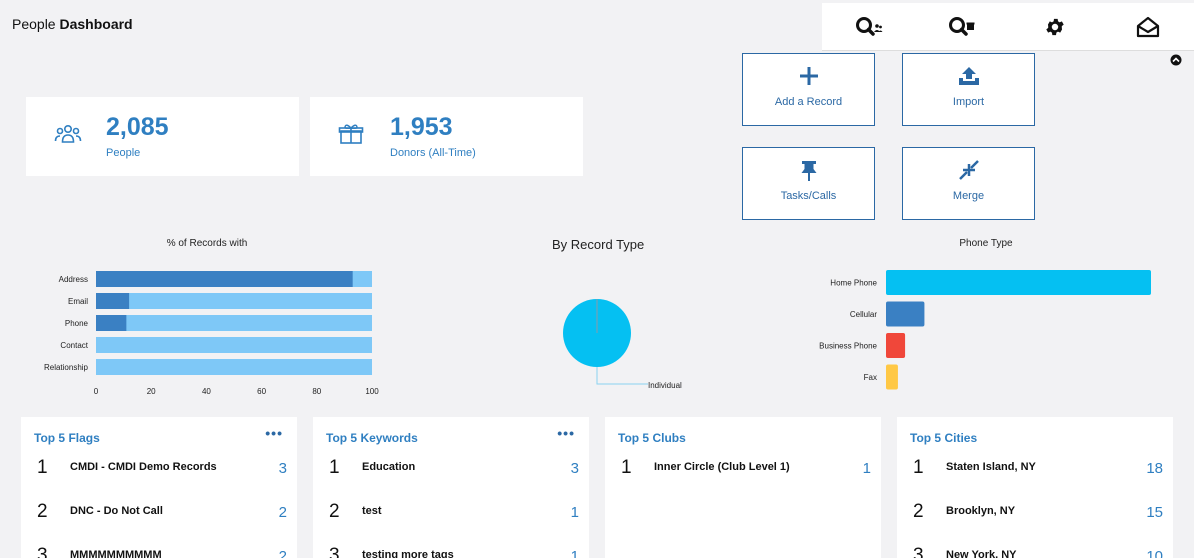 The height and width of the screenshot is (558, 1194). I want to click on list-item: 1 Education 3, so click(454, 472).